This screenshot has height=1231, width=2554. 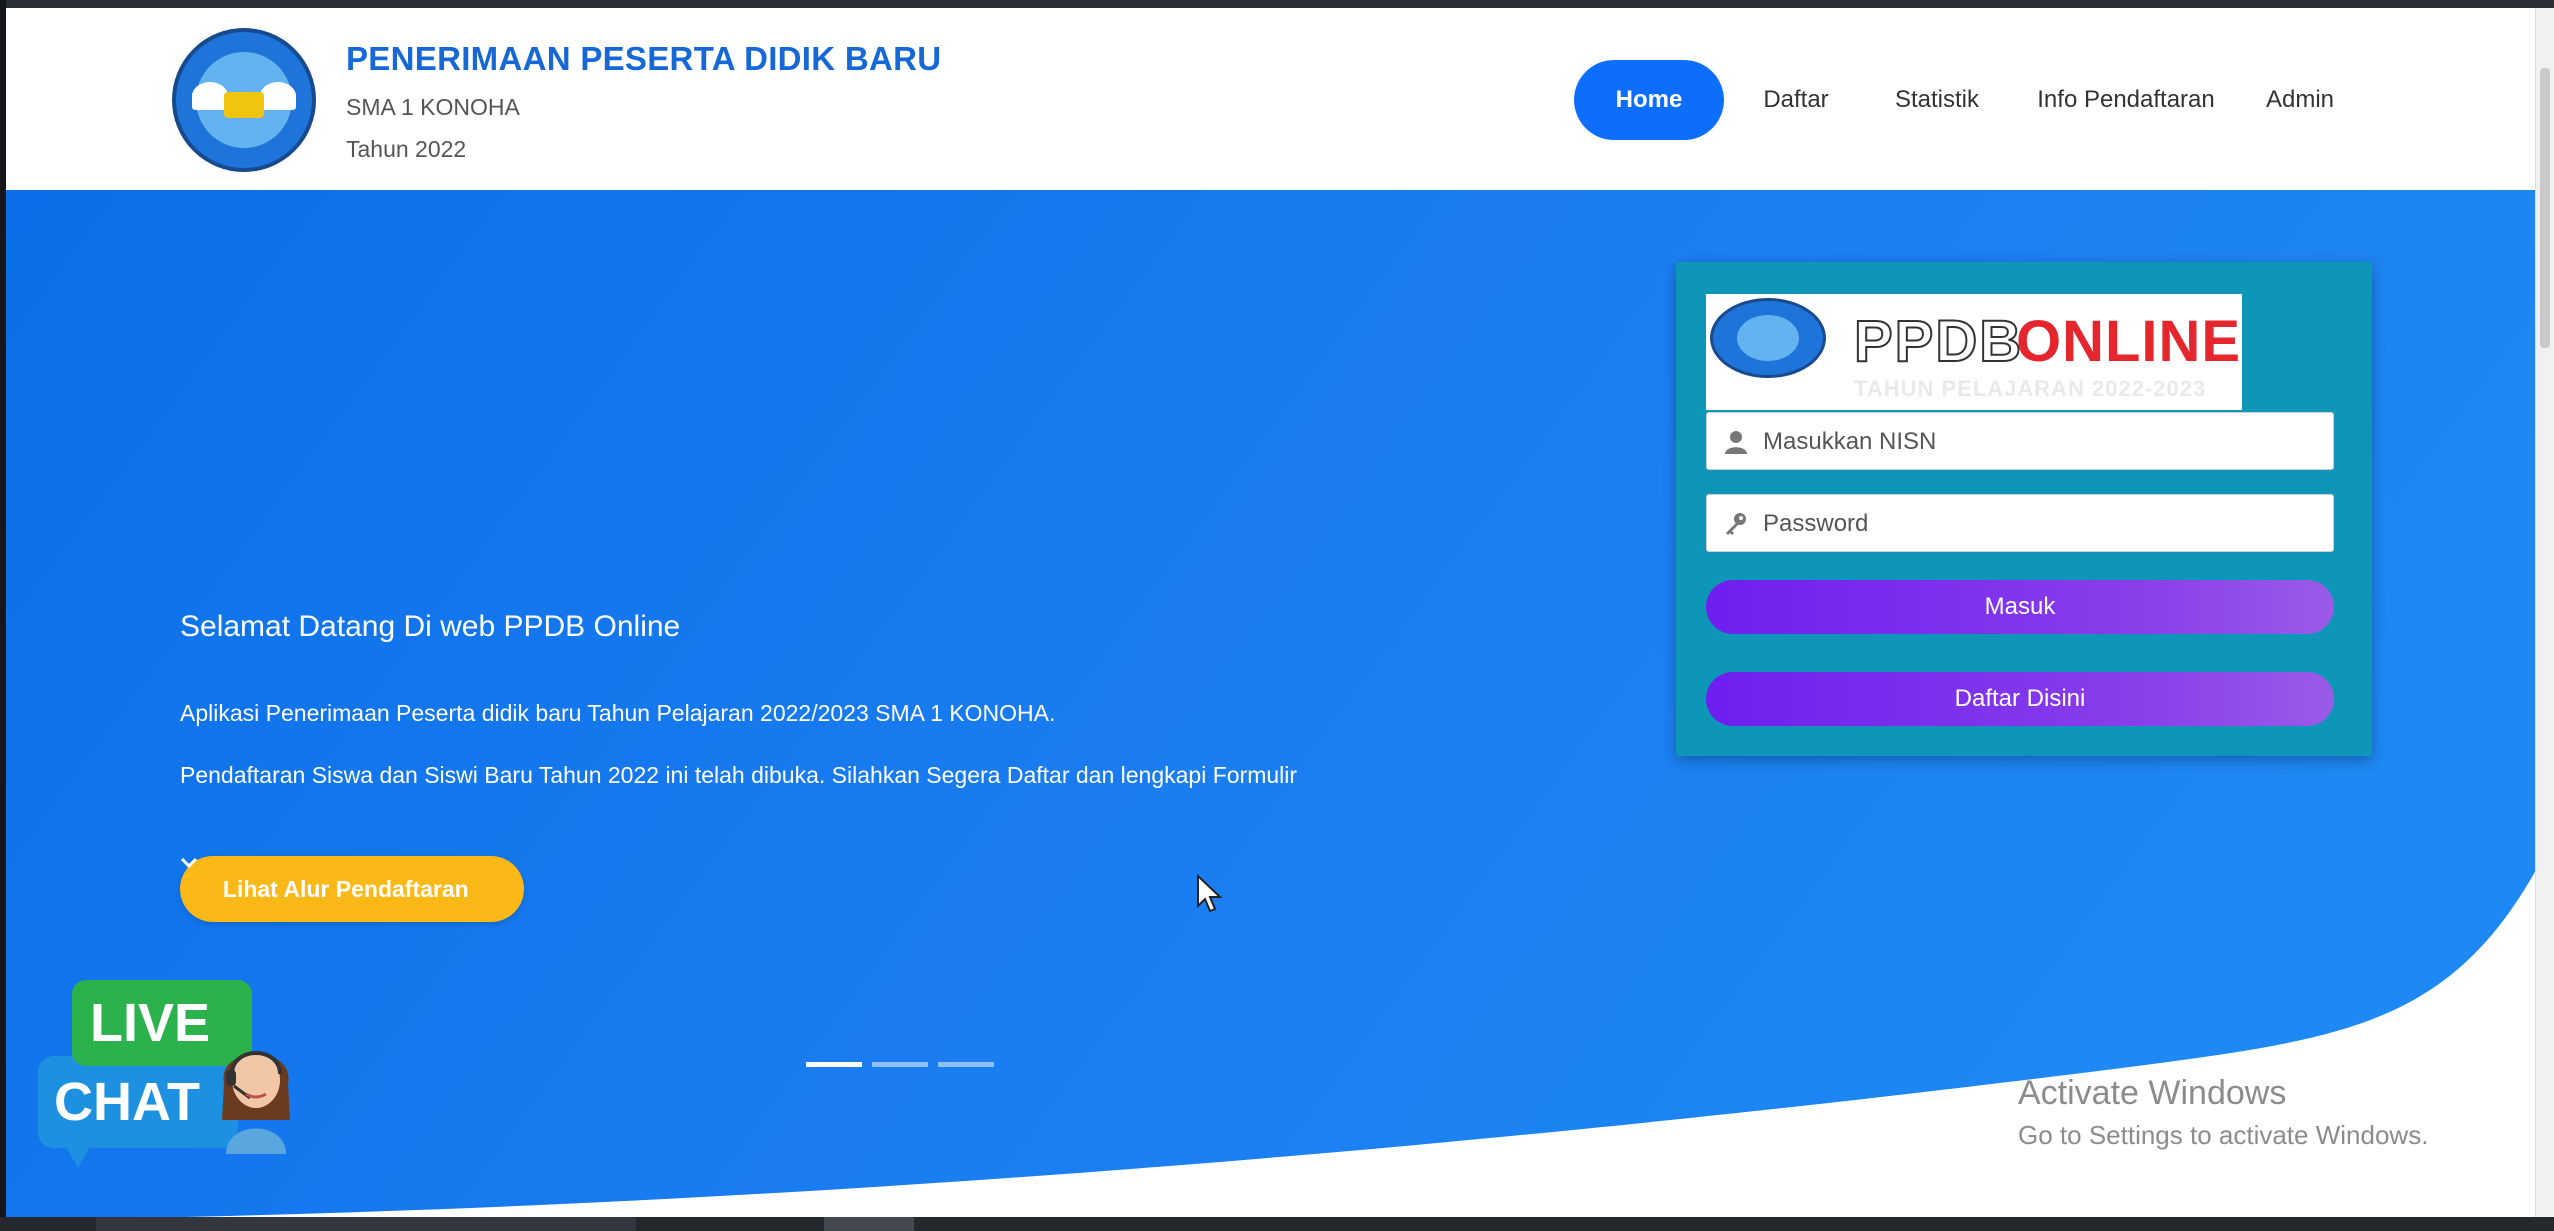 I want to click on banner-ppdb: PPDB, so click(x=1938, y=341).